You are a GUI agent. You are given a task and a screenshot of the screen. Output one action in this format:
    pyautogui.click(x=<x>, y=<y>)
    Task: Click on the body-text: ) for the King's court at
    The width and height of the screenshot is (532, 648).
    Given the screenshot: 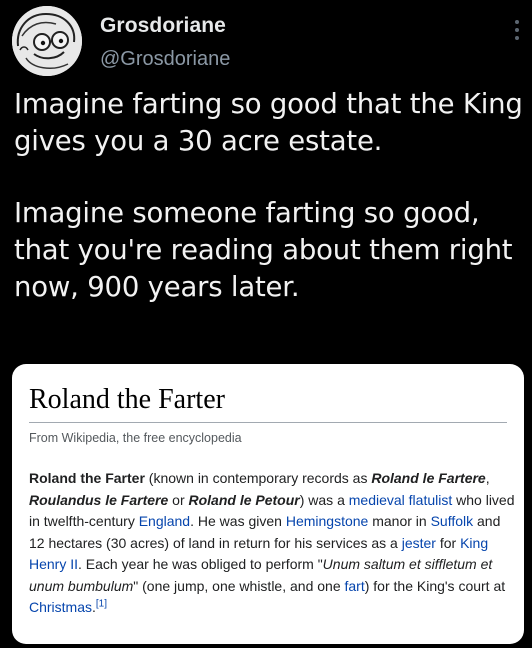 What is the action you would take?
    pyautogui.click(x=435, y=585)
    